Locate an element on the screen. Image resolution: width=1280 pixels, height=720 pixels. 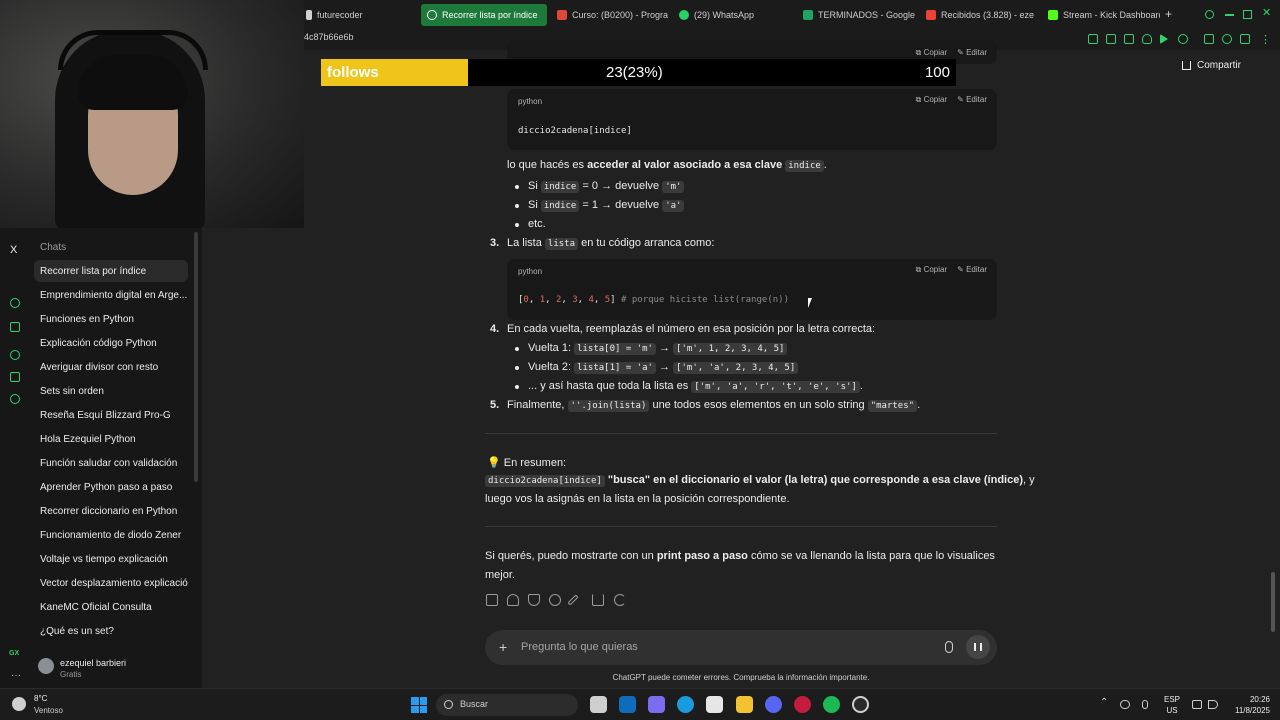
sidebar-chat-item: Sets sin orden is located at coordinates (111, 391).